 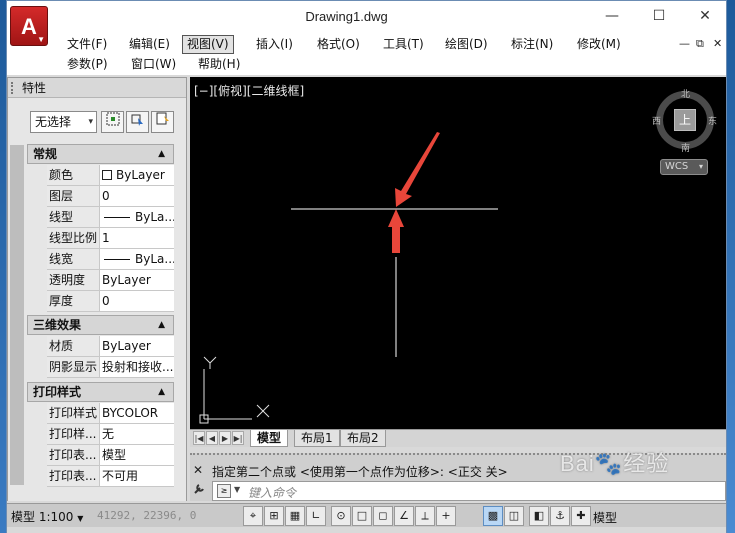 I want to click on annotation-scale: 模型 1:100 ▼, so click(x=47, y=516).